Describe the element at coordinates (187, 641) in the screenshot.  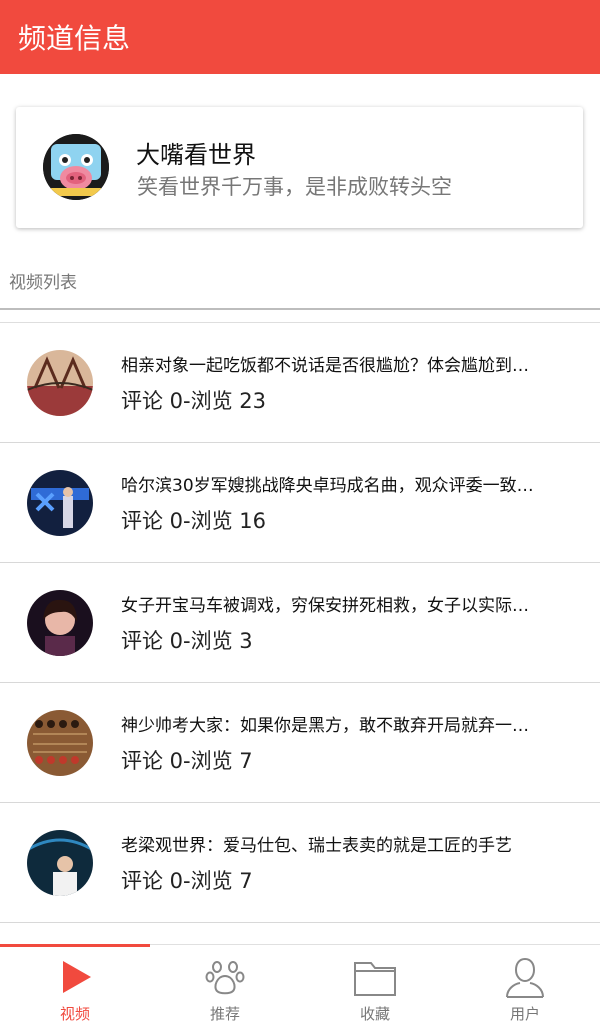
I see `video-stats: 评论 0-浏览 3` at that location.